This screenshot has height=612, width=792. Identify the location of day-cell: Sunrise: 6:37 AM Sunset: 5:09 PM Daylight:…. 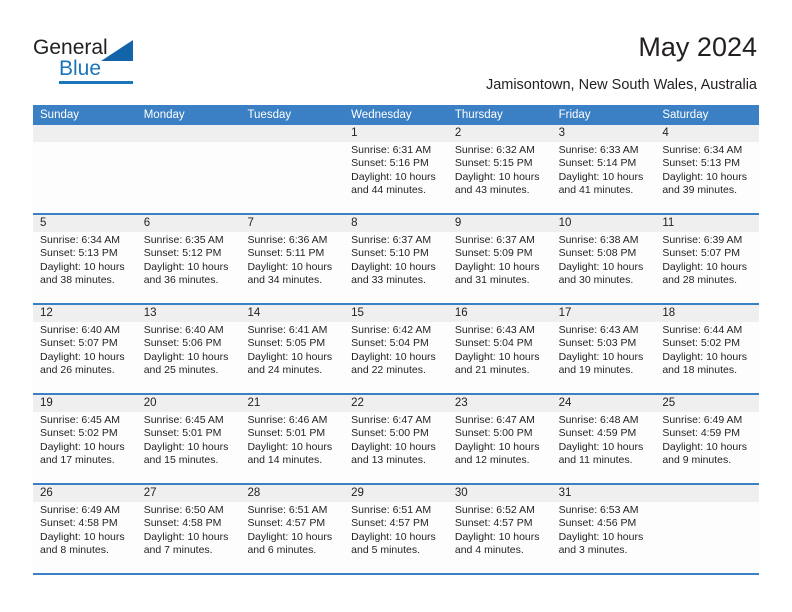
(500, 267).